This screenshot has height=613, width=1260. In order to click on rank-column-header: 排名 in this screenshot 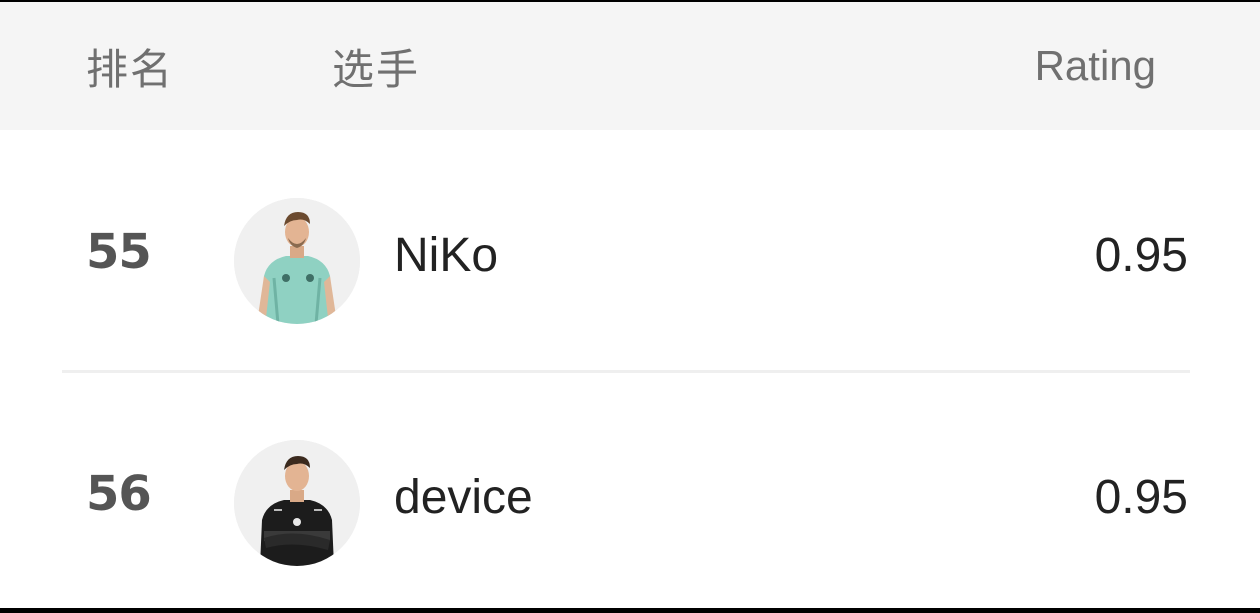, I will do `click(130, 69)`.